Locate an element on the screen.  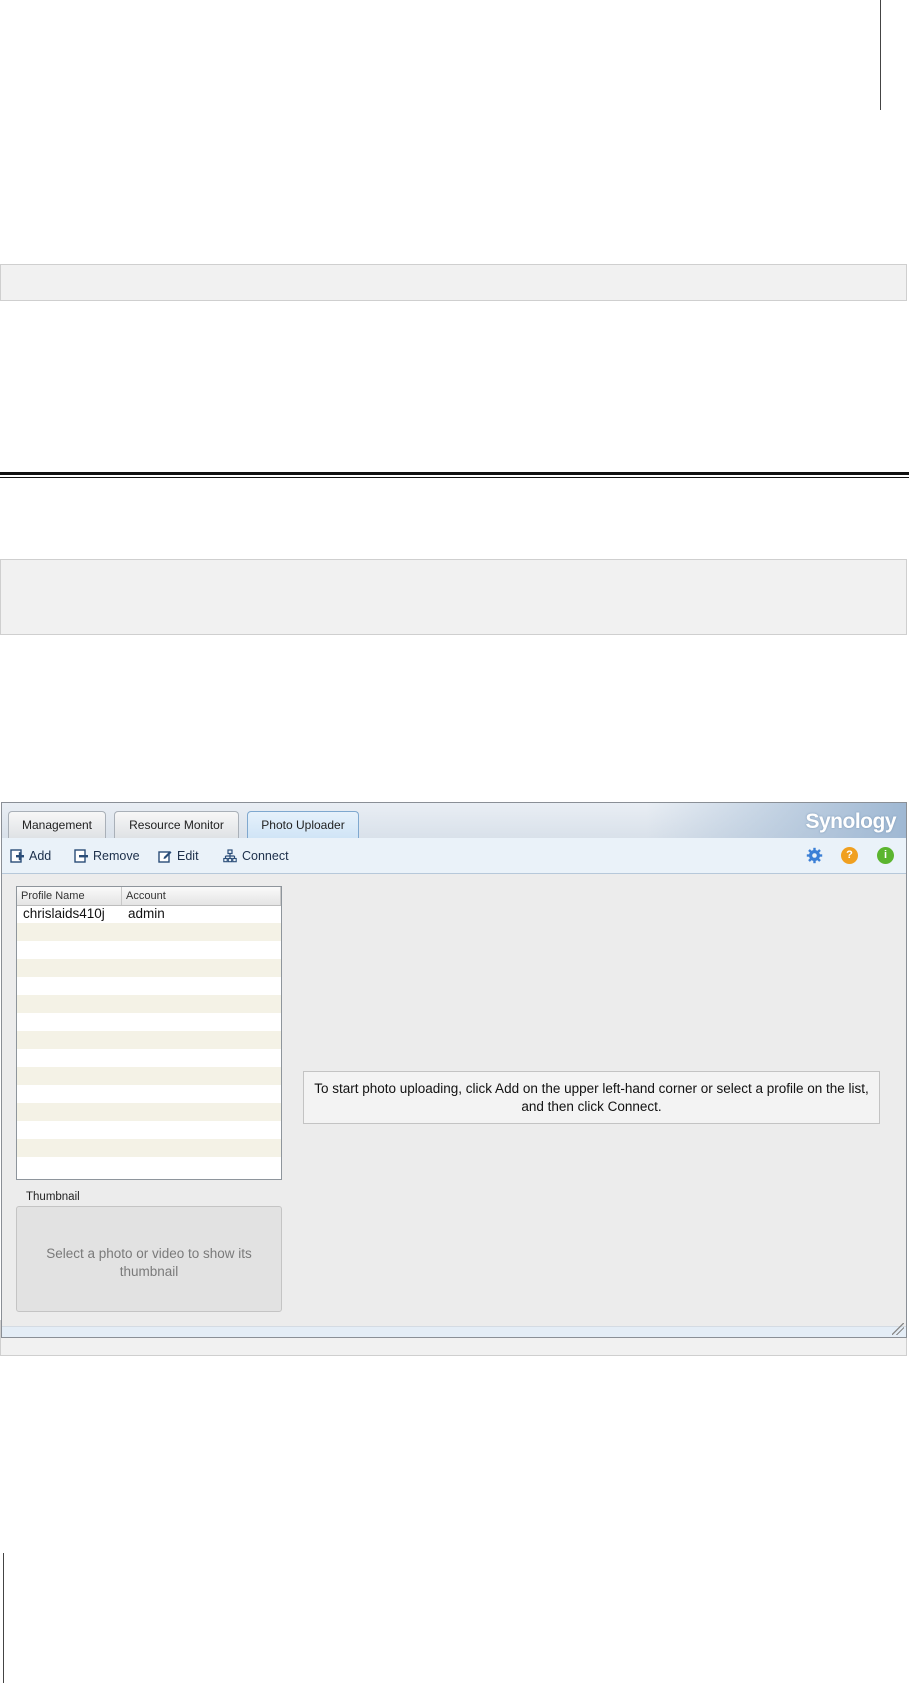
table-row: chrislaids410j admin is located at coordinates (149, 914).